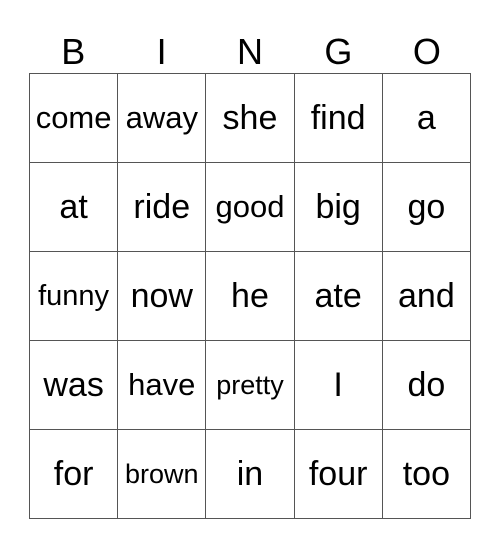 This screenshot has width=500, height=544. Describe the element at coordinates (426, 385) in the screenshot. I see `grid-cell: do` at that location.